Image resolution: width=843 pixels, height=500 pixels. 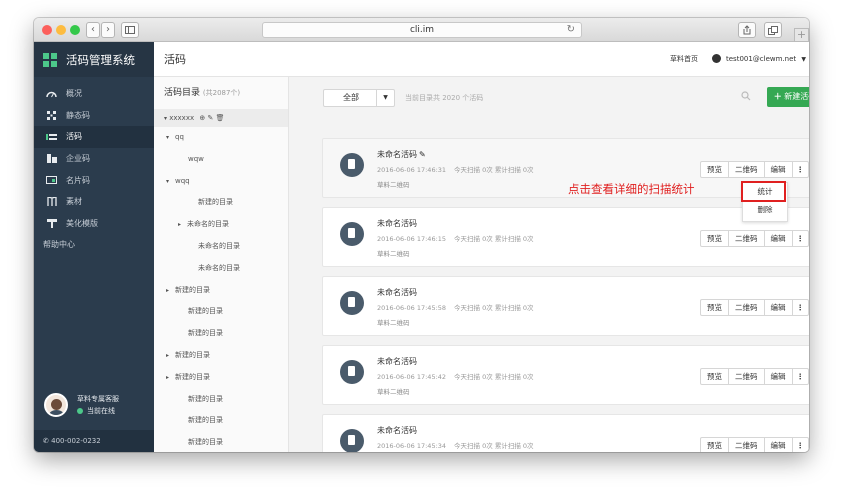 I want to click on filter-value: 全部, so click(x=351, y=97).